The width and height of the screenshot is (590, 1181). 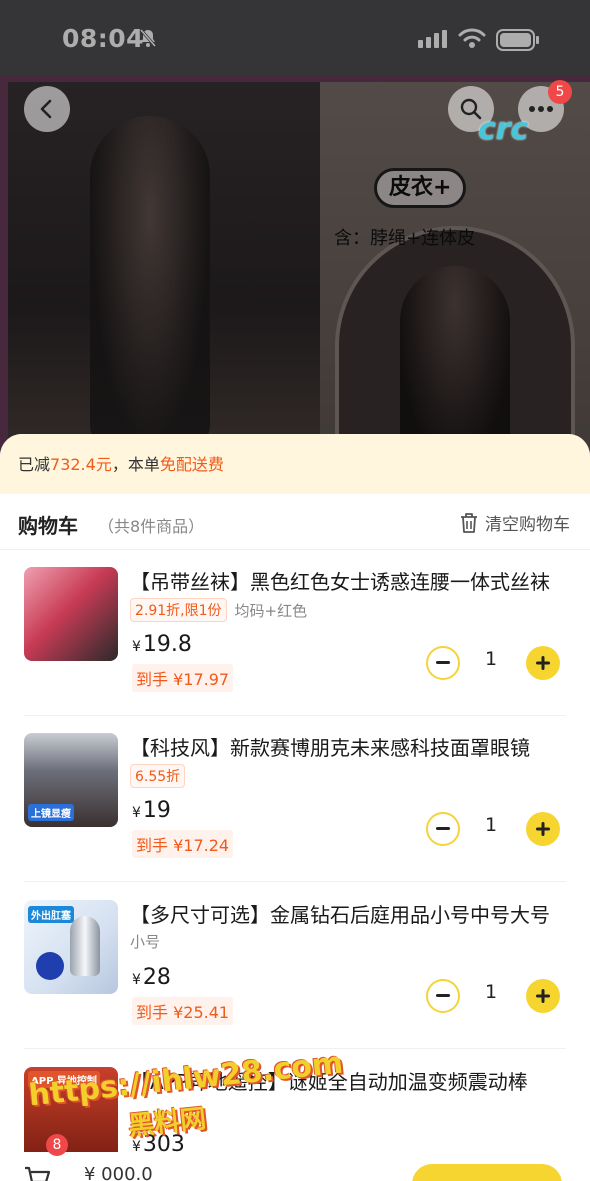 I want to click on promo-amount: 732.4元, so click(x=81, y=464).